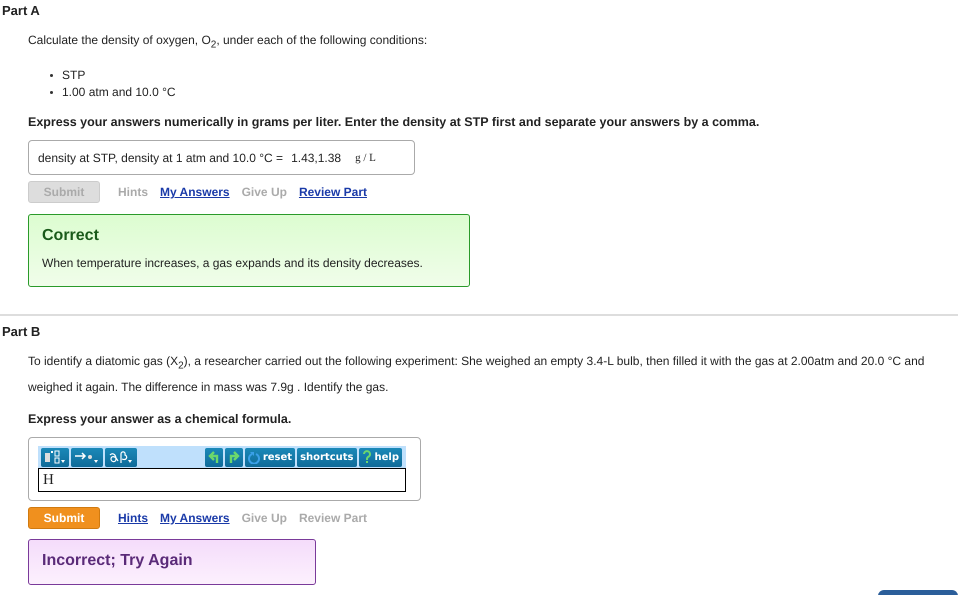  Describe the element at coordinates (394, 122) in the screenshot. I see `instruction-text: Express your answers numerically in grams per liter. Enter the density at STP first and separate your answers by a comma.` at that location.